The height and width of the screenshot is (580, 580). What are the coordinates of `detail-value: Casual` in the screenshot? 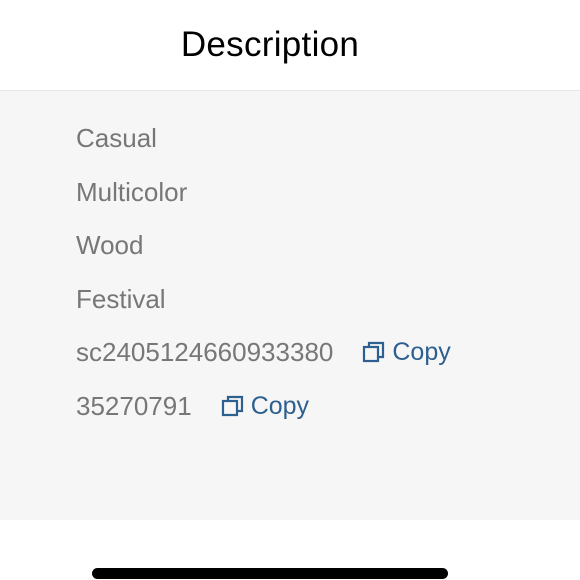 It's located at (116, 137).